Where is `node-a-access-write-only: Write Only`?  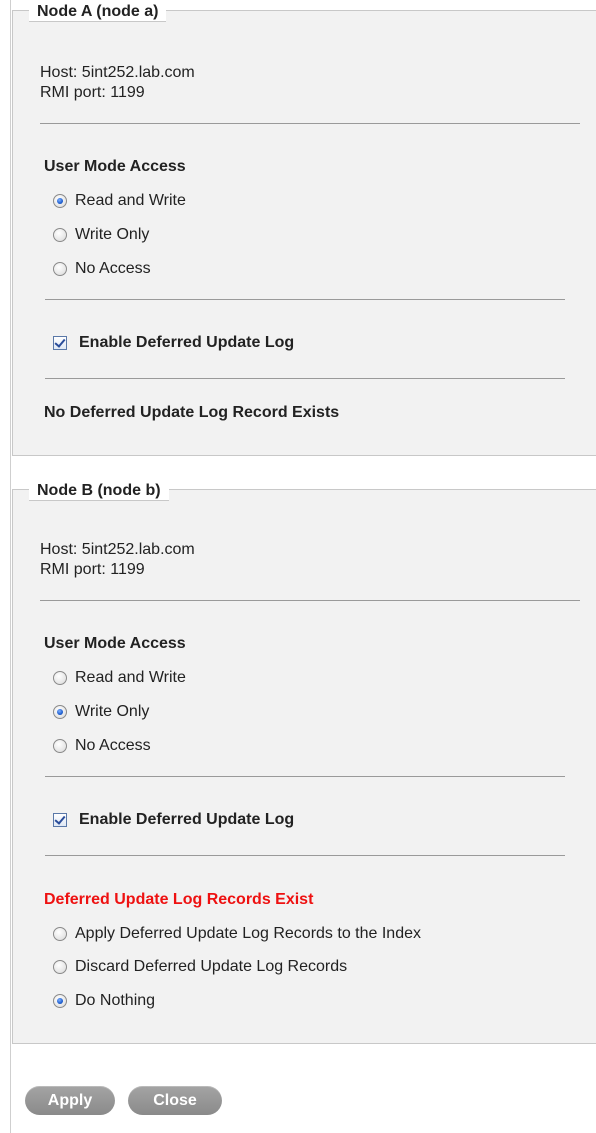
node-a-access-write-only: Write Only is located at coordinates (101, 235).